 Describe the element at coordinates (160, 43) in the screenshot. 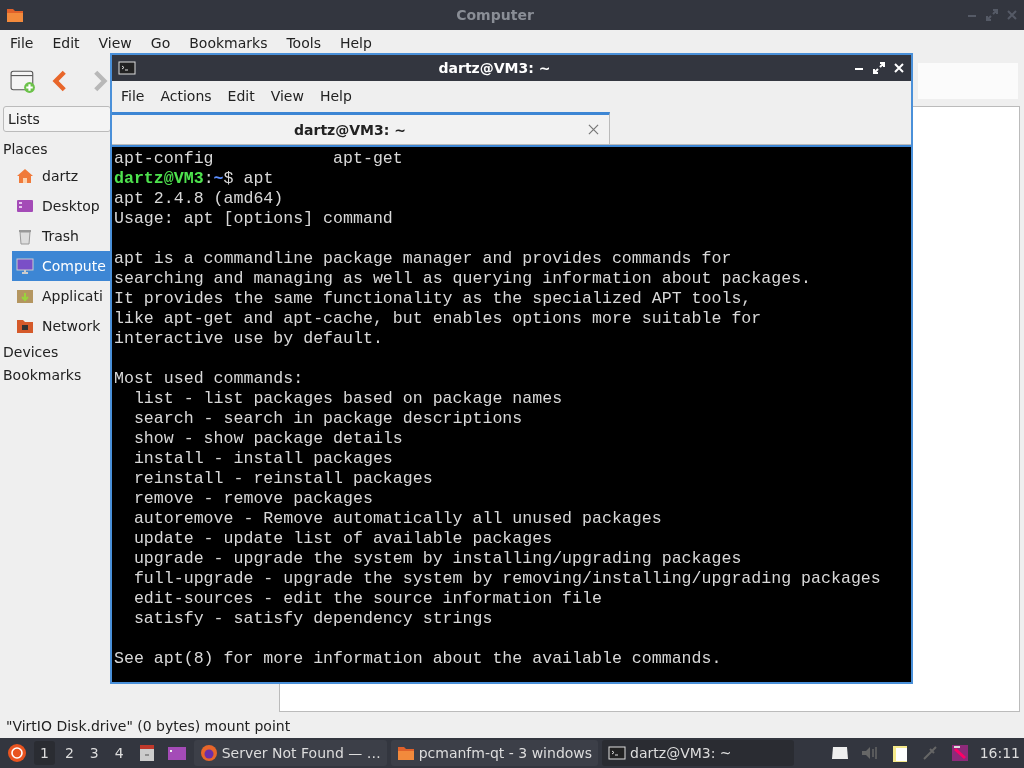

I see `menu-item: Go` at that location.